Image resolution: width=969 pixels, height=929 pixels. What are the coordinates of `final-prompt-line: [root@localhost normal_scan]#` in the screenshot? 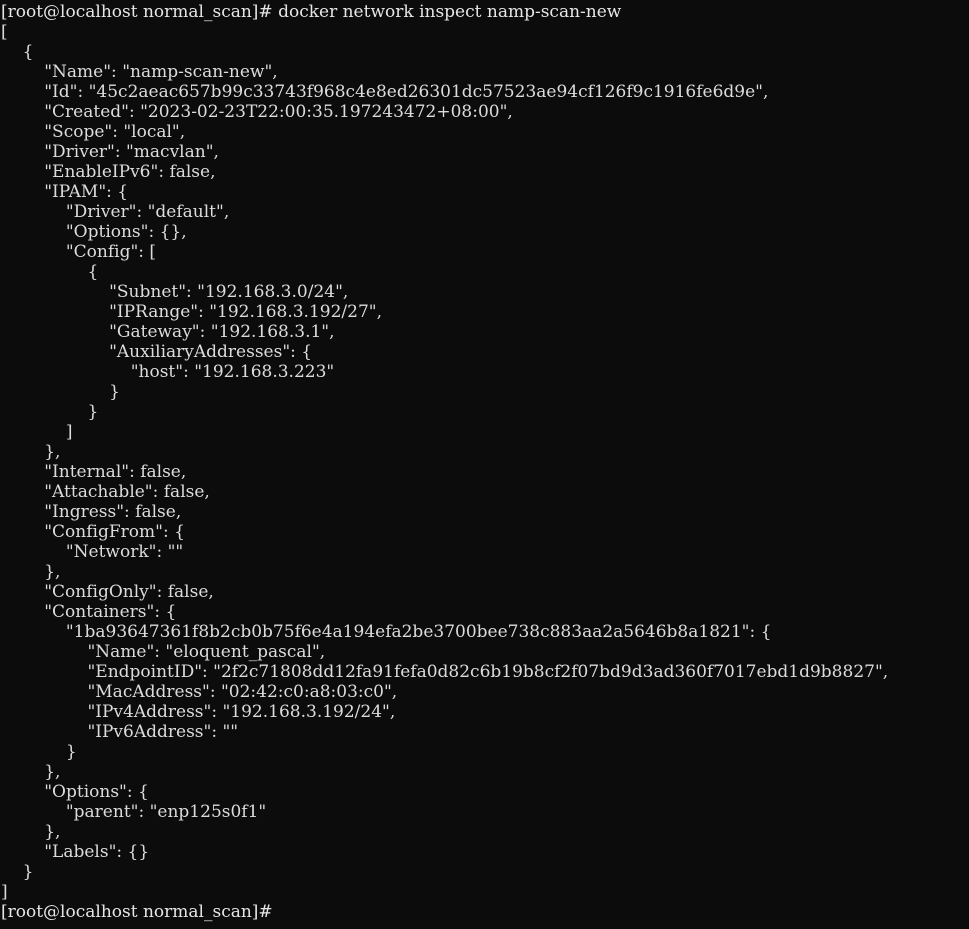 It's located at (484, 912).